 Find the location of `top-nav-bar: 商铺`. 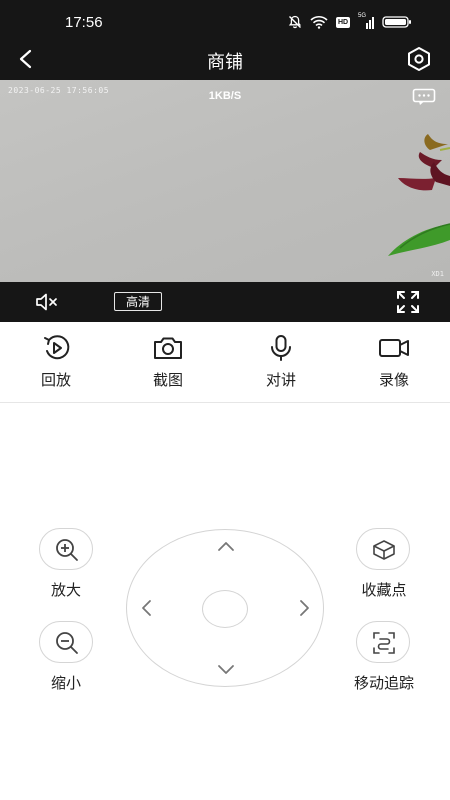

top-nav-bar: 商铺 is located at coordinates (225, 59).